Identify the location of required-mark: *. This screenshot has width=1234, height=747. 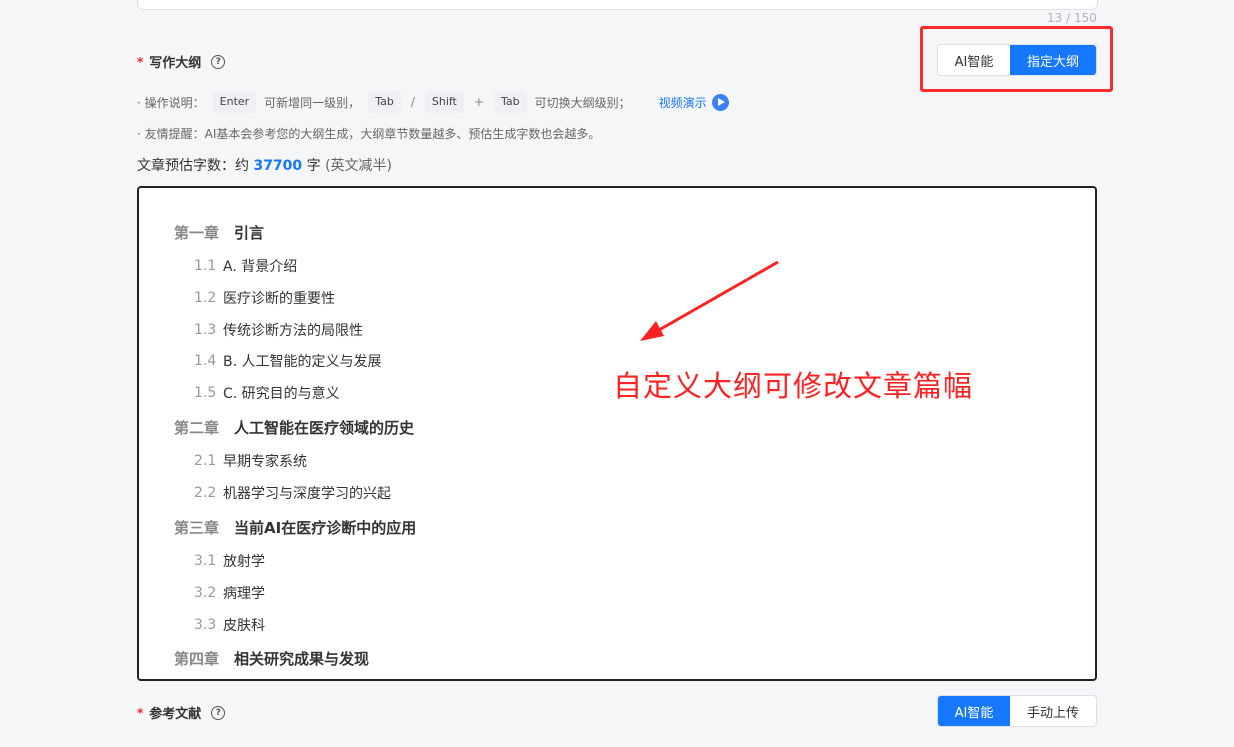
(140, 712).